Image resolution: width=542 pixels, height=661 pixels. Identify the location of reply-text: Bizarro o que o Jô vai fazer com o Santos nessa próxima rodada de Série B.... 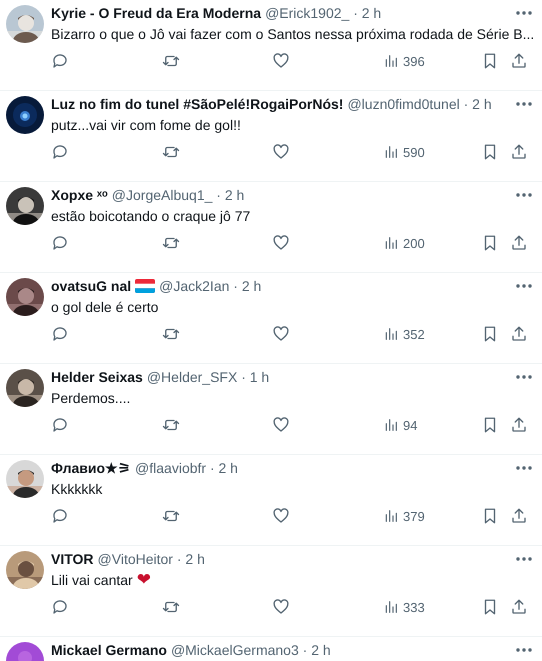
(292, 34).